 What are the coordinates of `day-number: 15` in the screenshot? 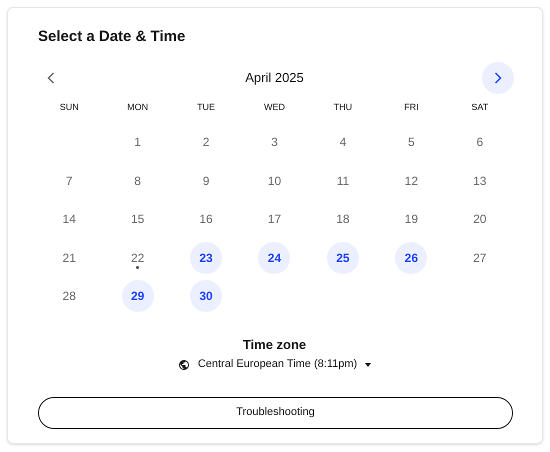 It's located at (138, 219).